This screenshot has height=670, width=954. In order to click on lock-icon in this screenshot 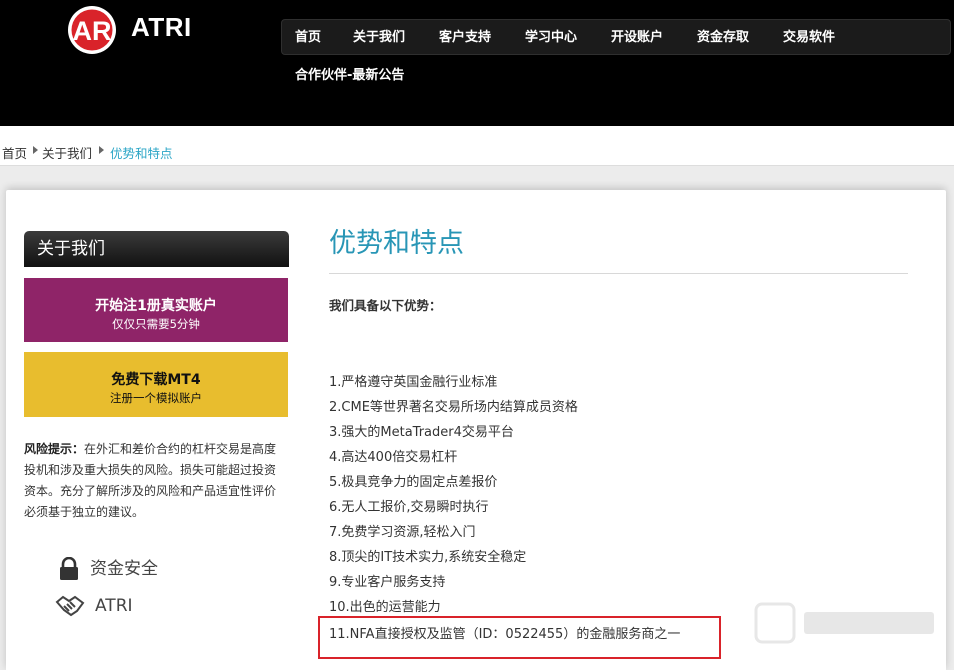, I will do `click(69, 568)`.